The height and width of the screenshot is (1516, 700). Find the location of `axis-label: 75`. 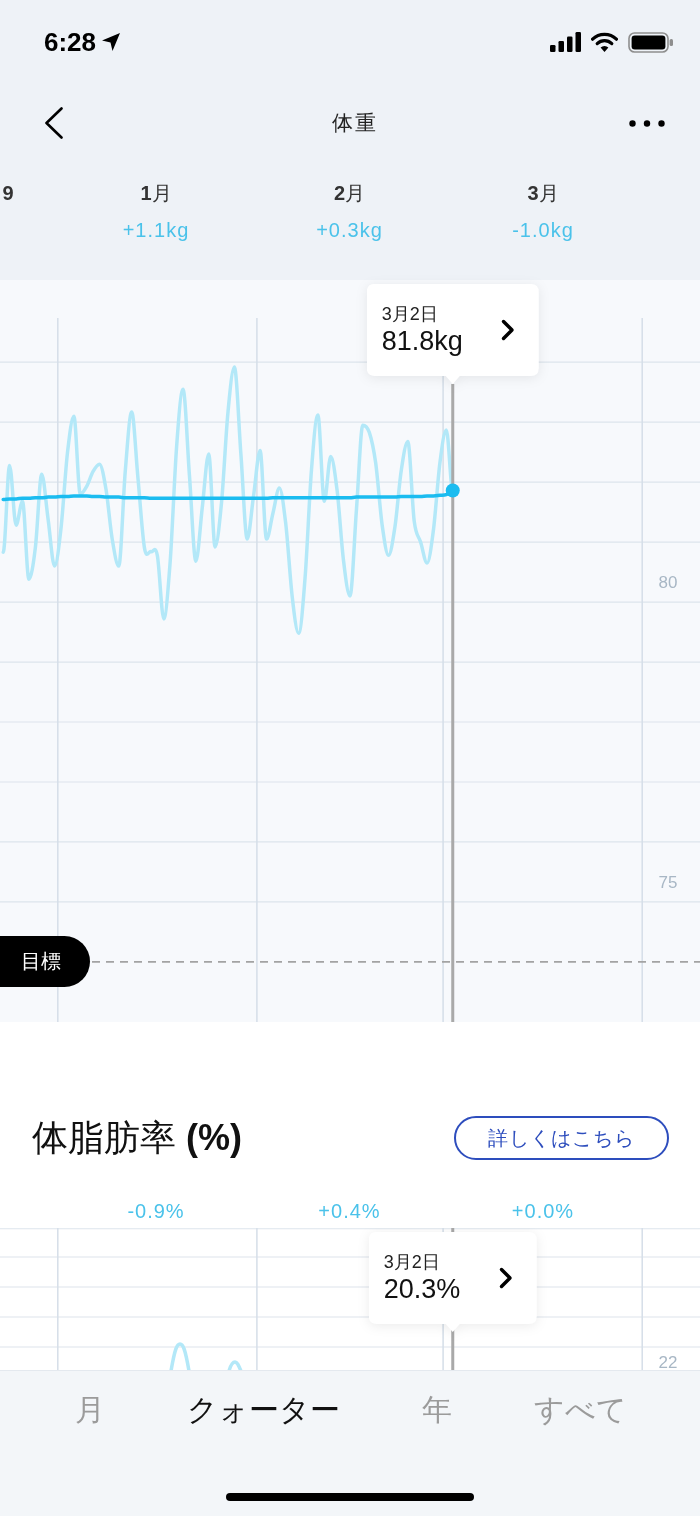

axis-label: 75 is located at coordinates (668, 882).